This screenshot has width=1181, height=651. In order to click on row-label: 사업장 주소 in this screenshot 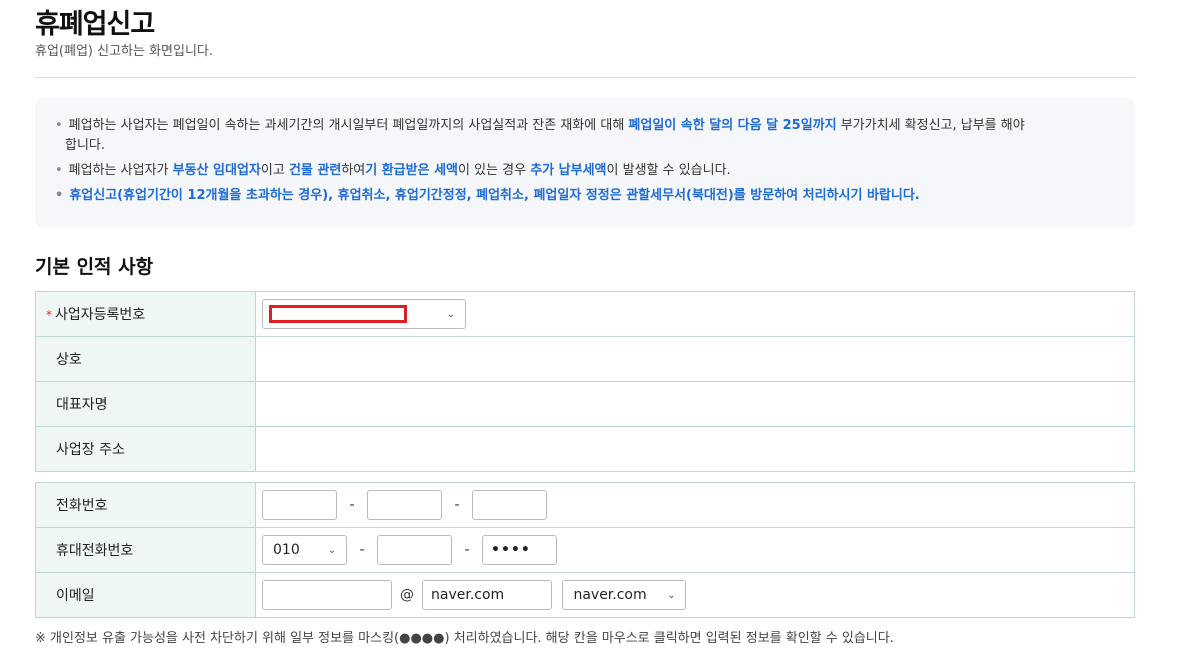, I will do `click(145, 449)`.